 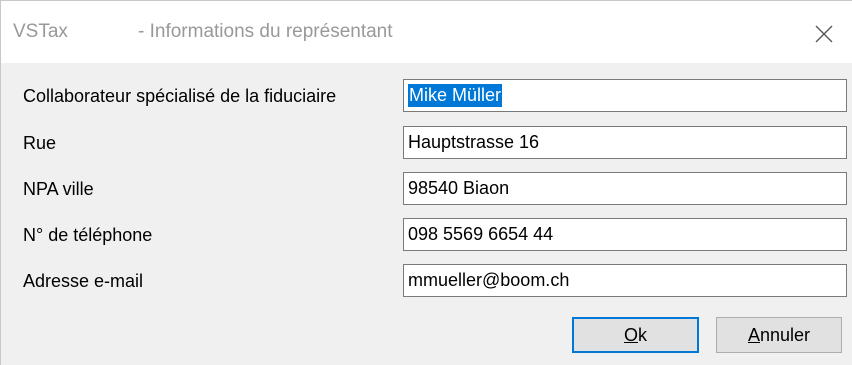 I want to click on ok-button: Ok, so click(x=635, y=335).